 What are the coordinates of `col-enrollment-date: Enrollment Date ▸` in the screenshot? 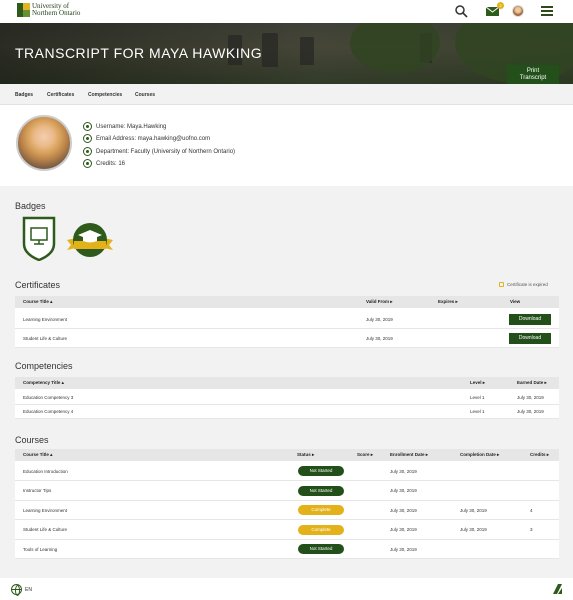 It's located at (409, 455).